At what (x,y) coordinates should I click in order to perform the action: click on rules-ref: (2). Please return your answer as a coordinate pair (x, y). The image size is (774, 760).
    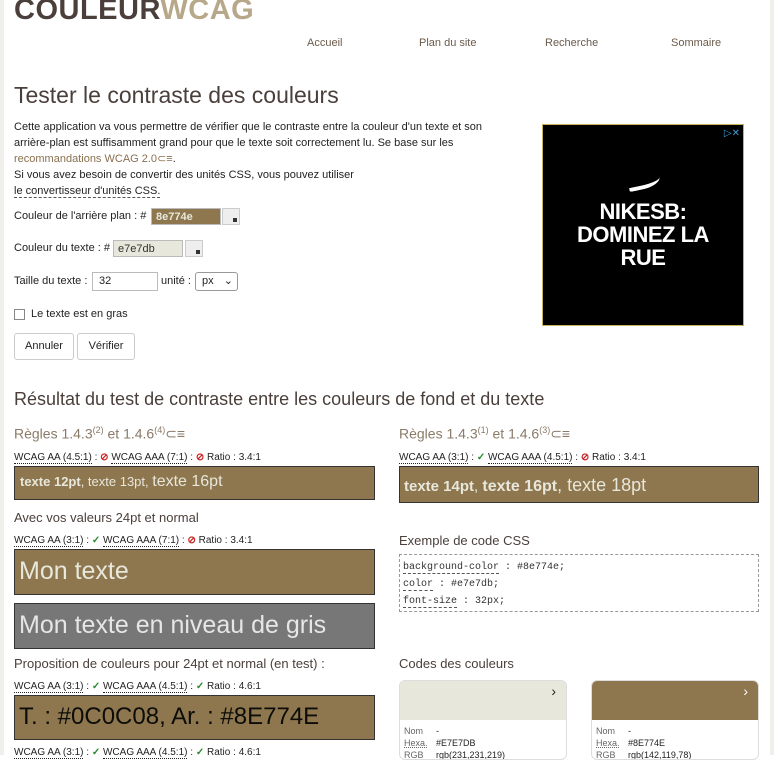
    Looking at the image, I should click on (98, 430).